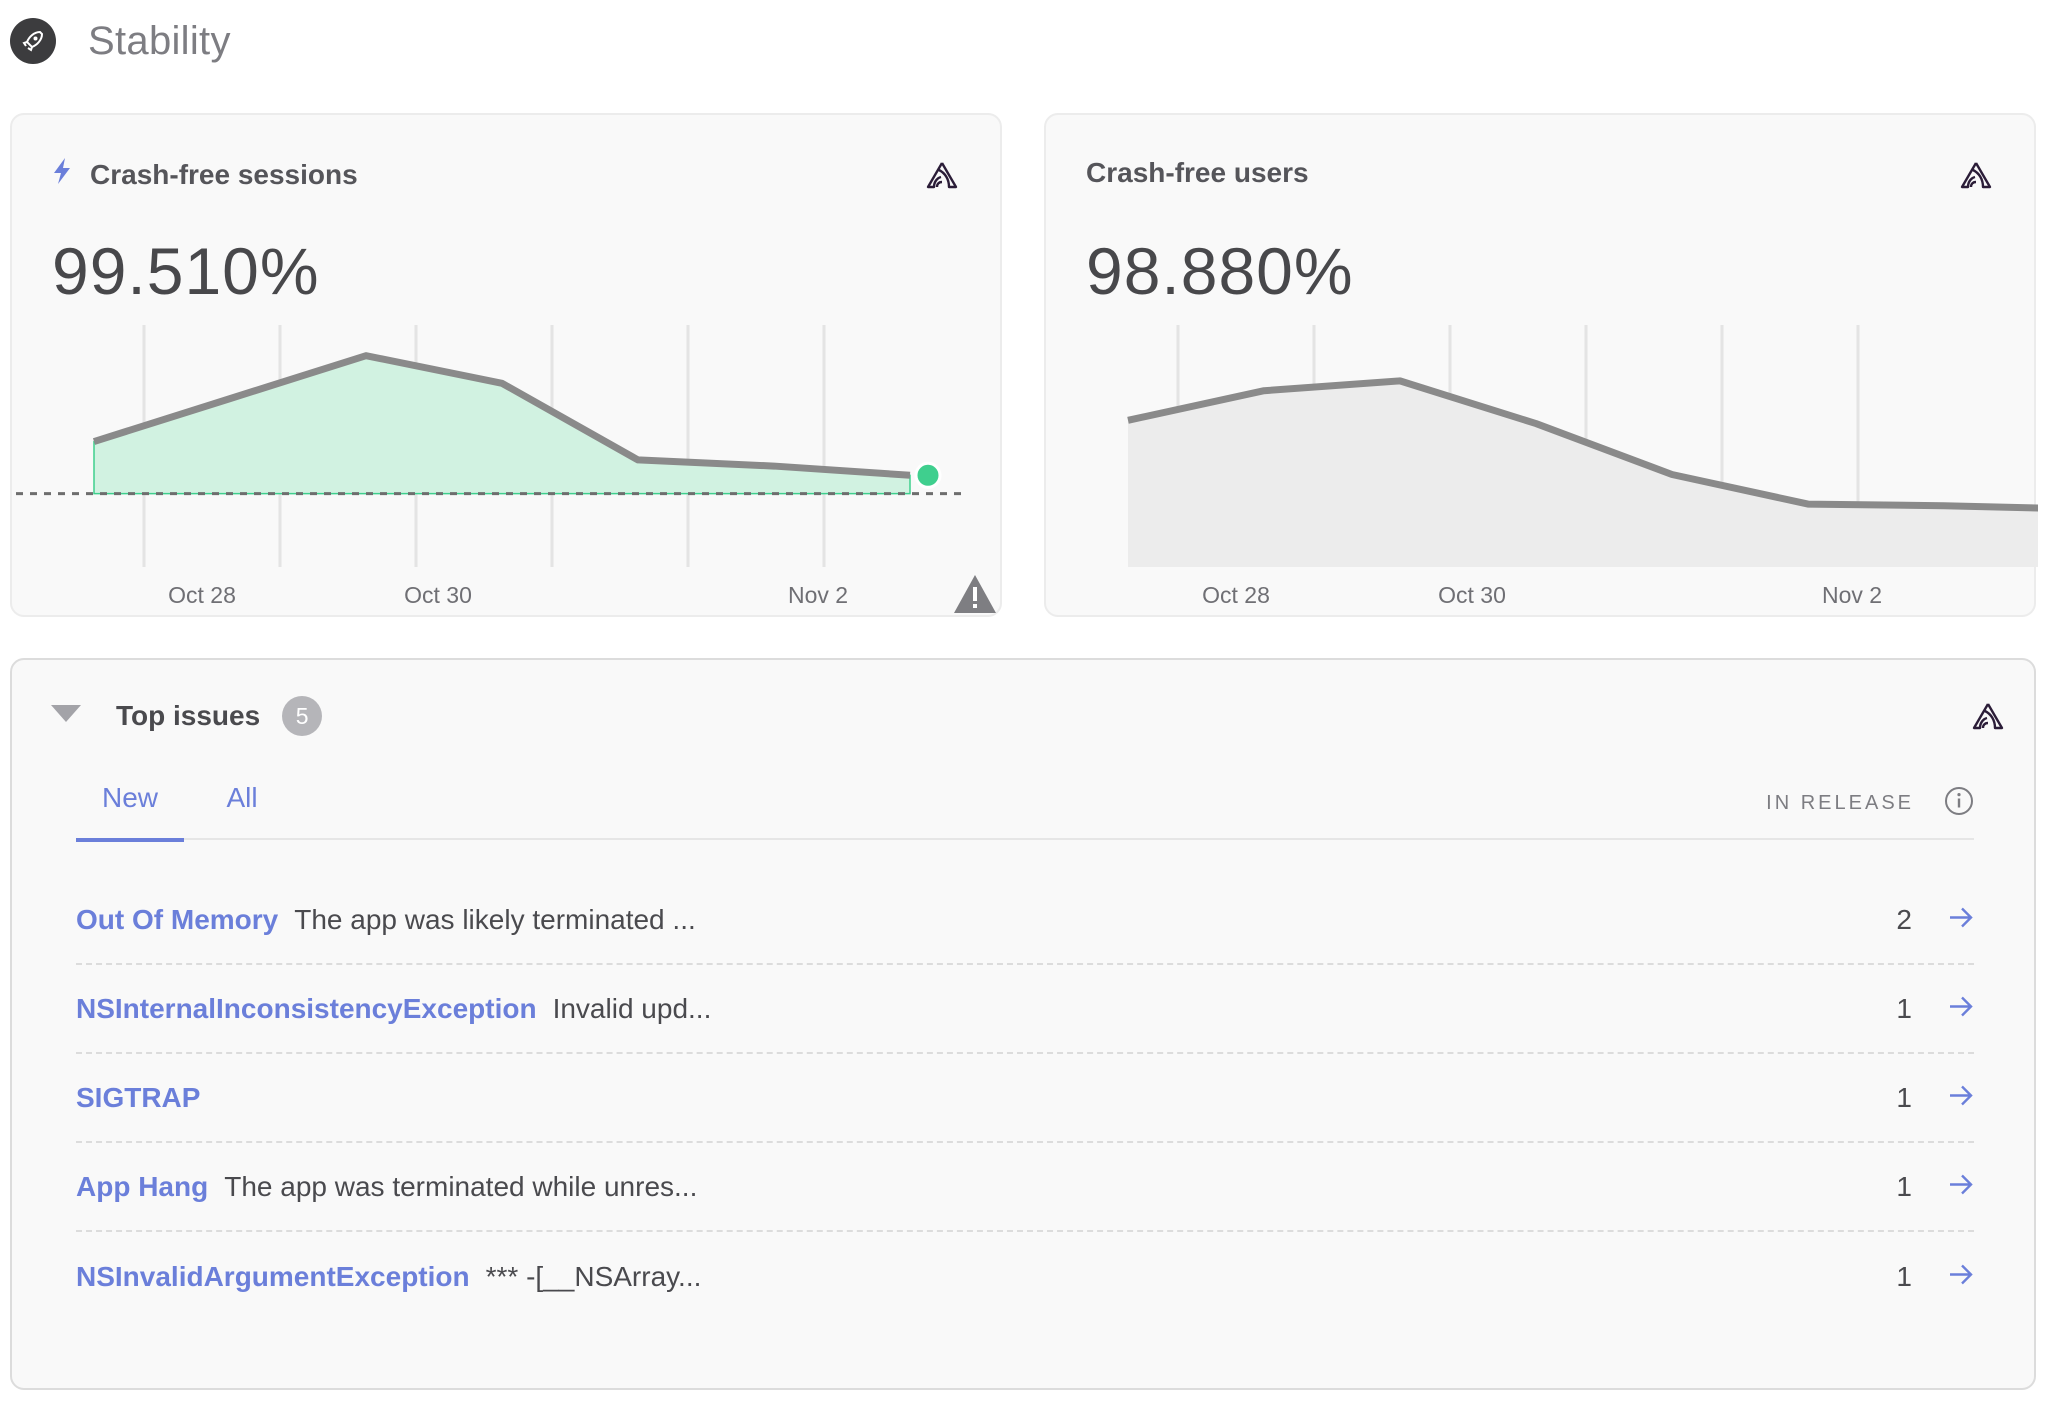 The image size is (2048, 1405). Describe the element at coordinates (975, 596) in the screenshot. I see `warning-icon` at that location.